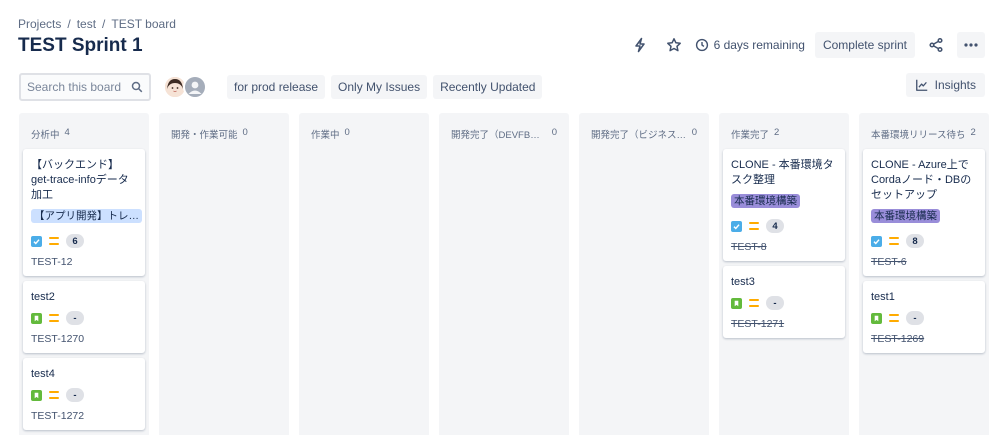  I want to click on board-column: 開発・作業可能 0, so click(224, 274).